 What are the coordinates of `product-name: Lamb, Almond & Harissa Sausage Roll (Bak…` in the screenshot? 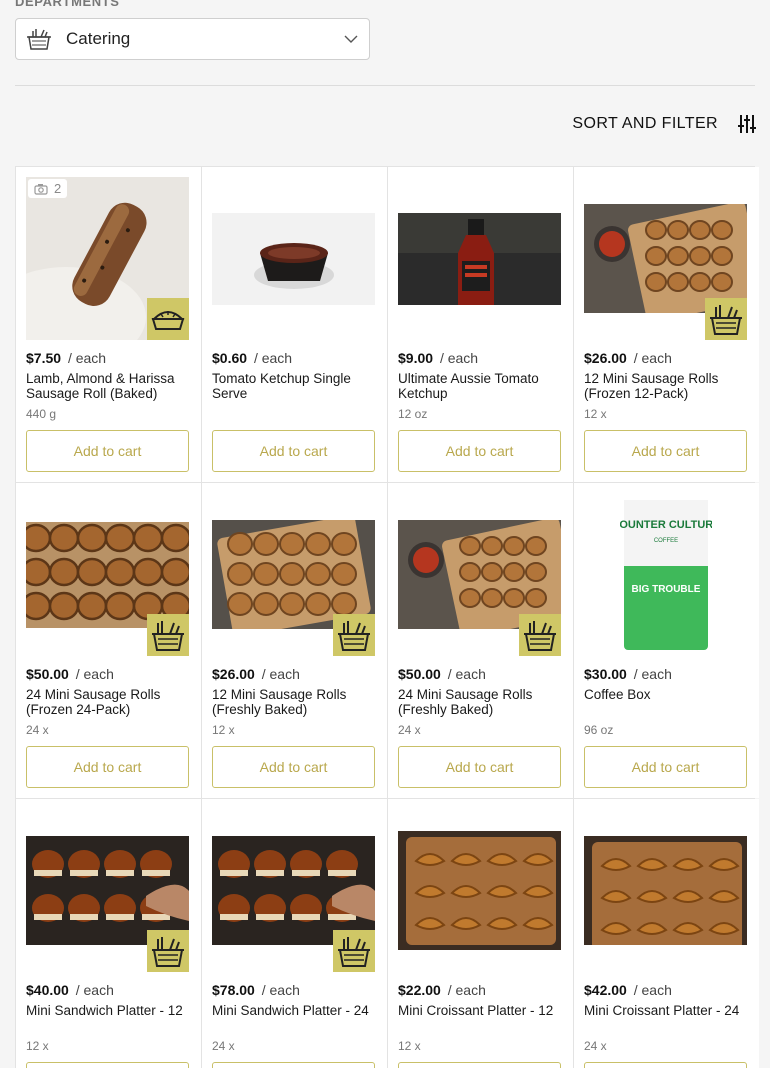 It's located at (108, 386).